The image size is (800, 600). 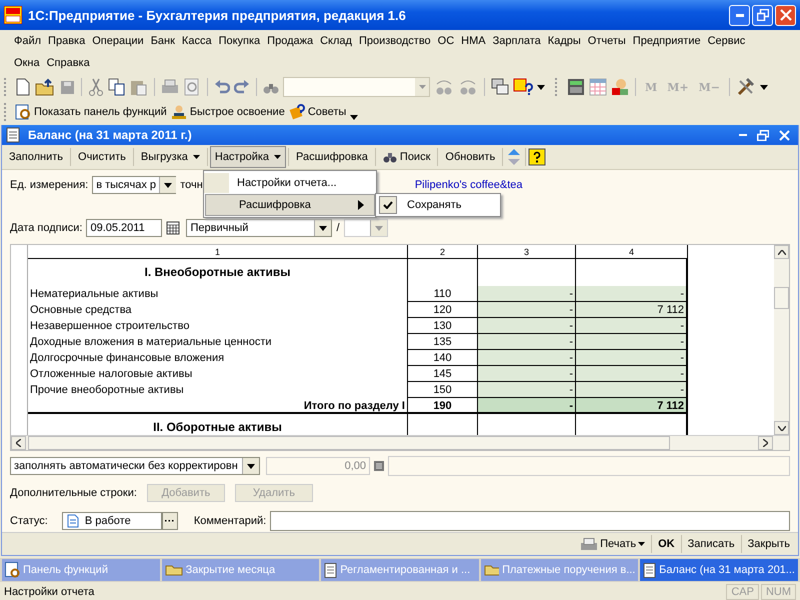 I want to click on copy-icon, so click(x=117, y=87).